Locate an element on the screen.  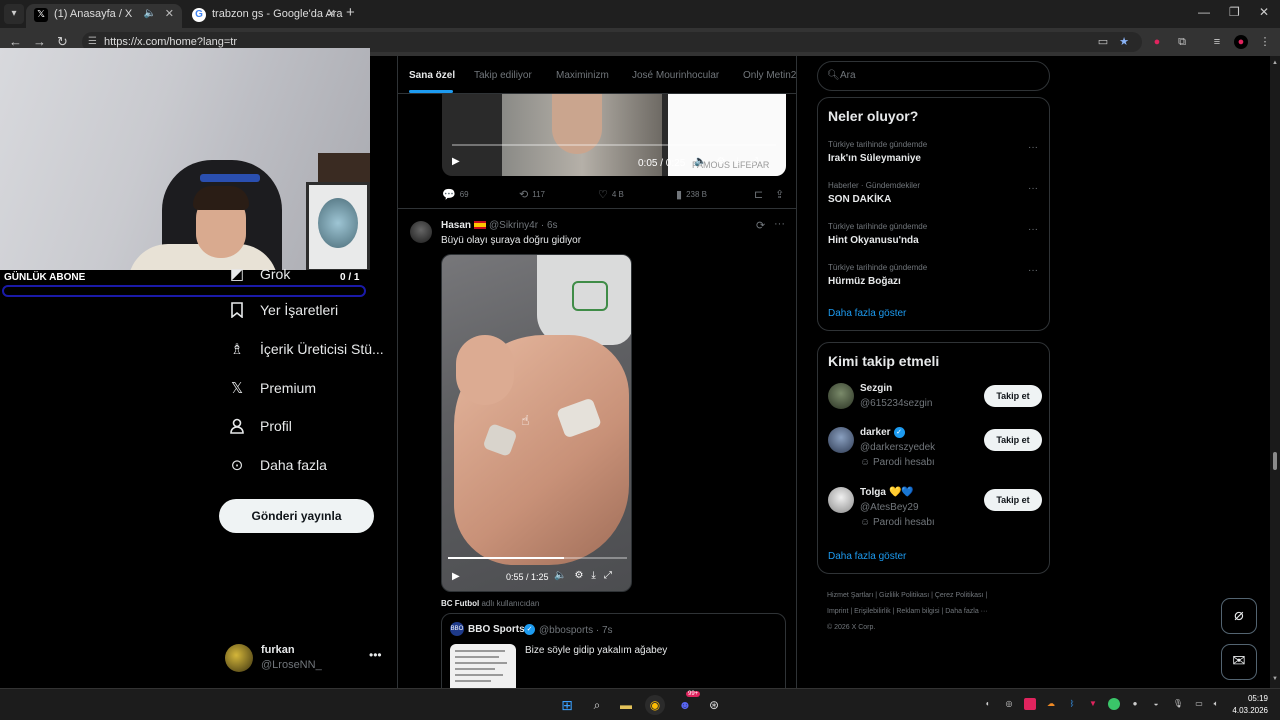
follow-suggestion: Sezgin @615234sezgin Takip et is located at coordinates (935, 405).